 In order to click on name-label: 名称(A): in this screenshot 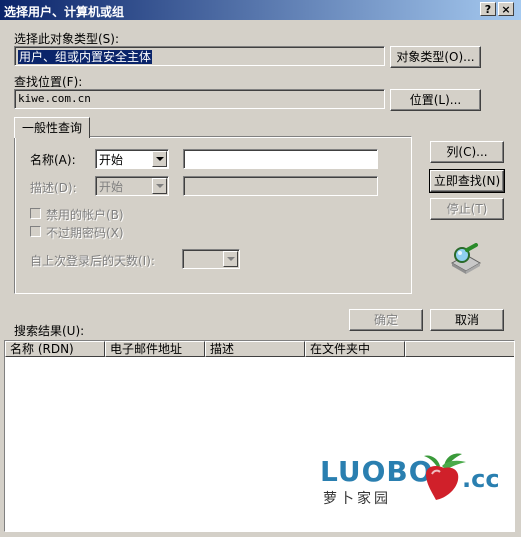, I will do `click(53, 160)`.